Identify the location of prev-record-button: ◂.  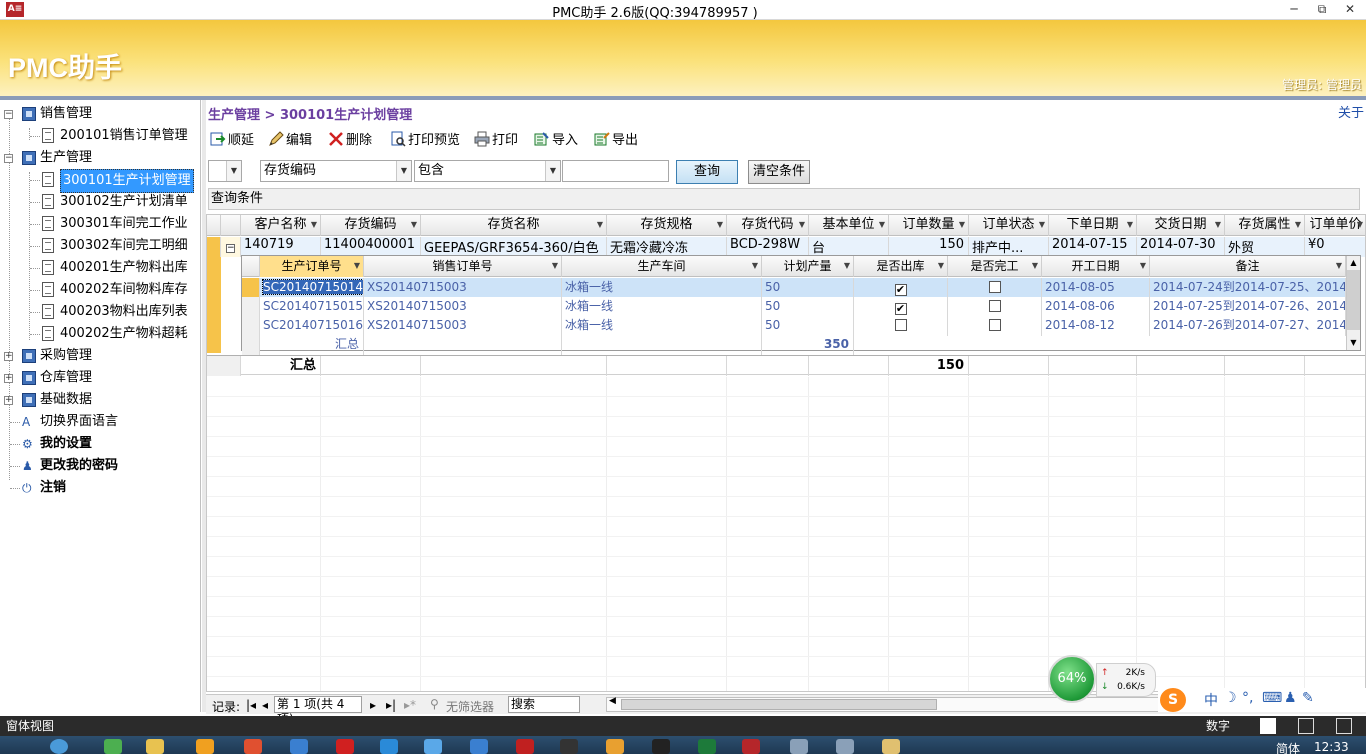
(265, 705).